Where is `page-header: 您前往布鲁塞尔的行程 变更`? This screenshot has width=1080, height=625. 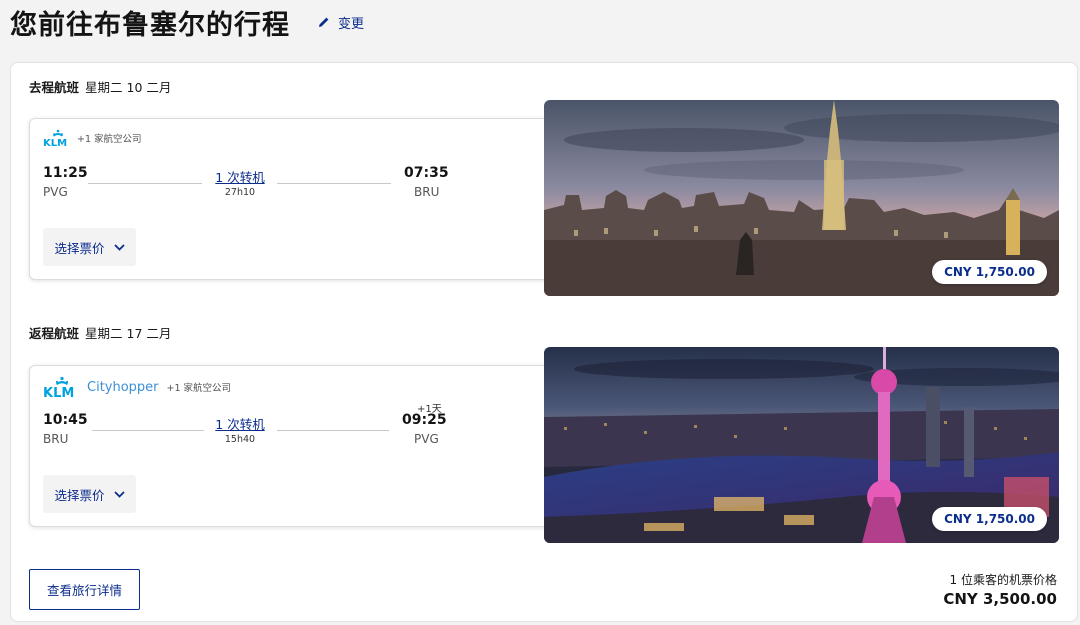
page-header: 您前往布鲁塞尔的行程 变更 is located at coordinates (187, 22).